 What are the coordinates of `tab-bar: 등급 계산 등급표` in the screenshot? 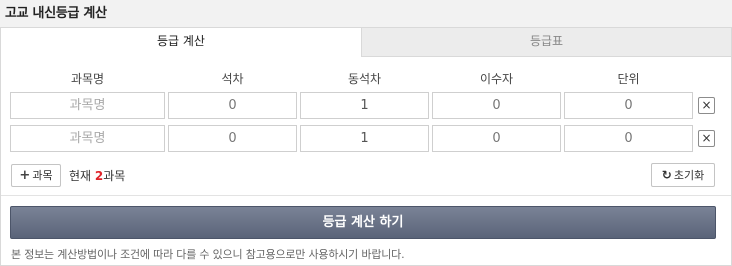 It's located at (366, 42).